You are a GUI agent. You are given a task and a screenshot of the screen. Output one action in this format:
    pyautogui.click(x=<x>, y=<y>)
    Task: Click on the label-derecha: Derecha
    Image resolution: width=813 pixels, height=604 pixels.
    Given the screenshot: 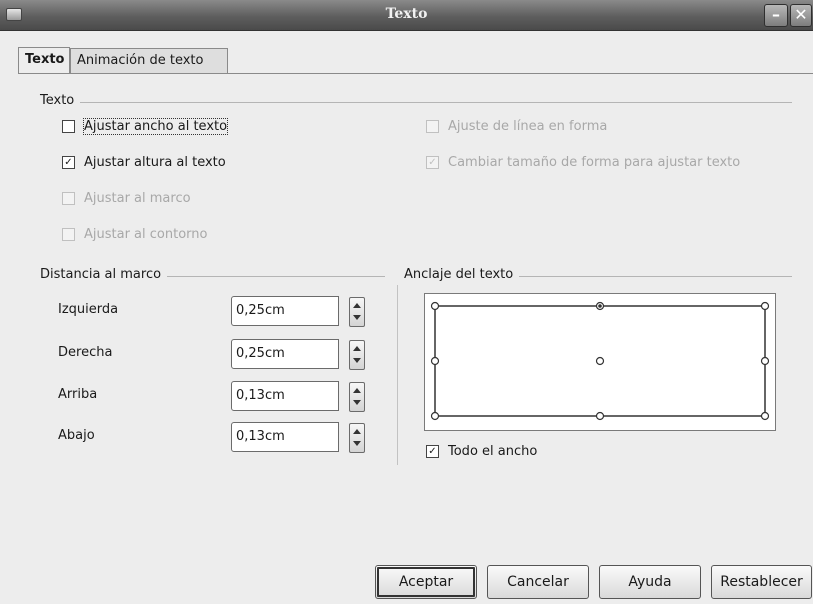 What is the action you would take?
    pyautogui.click(x=85, y=352)
    